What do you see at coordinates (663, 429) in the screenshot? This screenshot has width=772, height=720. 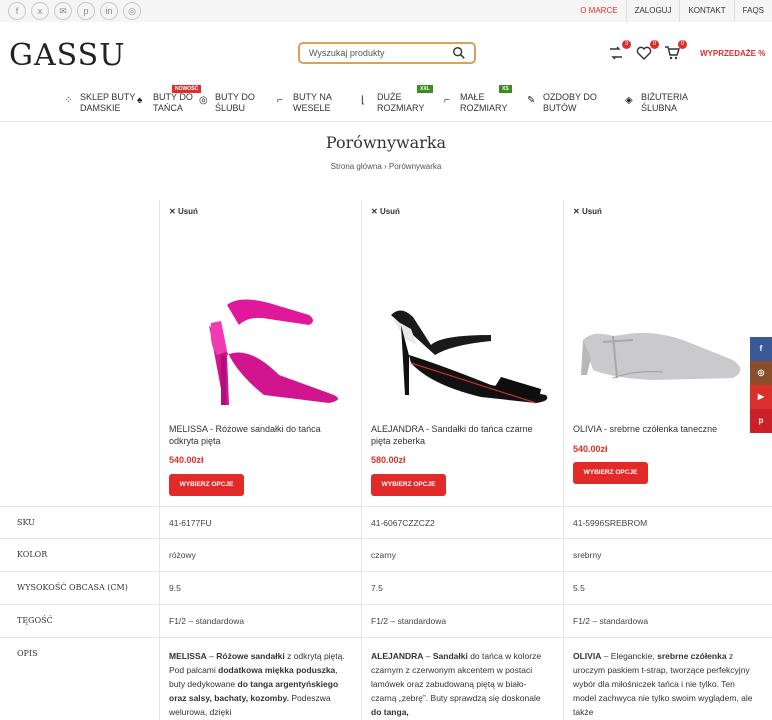 I see `product-name: OLIVIA - srebrne czółenka taneczne` at bounding box center [663, 429].